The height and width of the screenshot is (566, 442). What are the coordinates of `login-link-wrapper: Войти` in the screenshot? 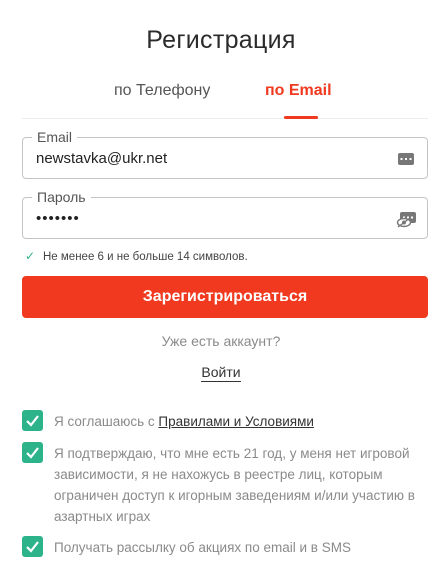 It's located at (221, 373).